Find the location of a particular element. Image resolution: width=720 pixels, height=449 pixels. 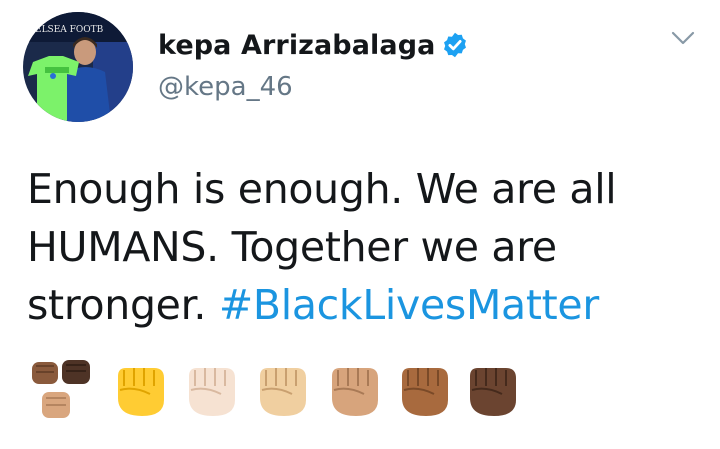

verified-badge-icon is located at coordinates (455, 45).